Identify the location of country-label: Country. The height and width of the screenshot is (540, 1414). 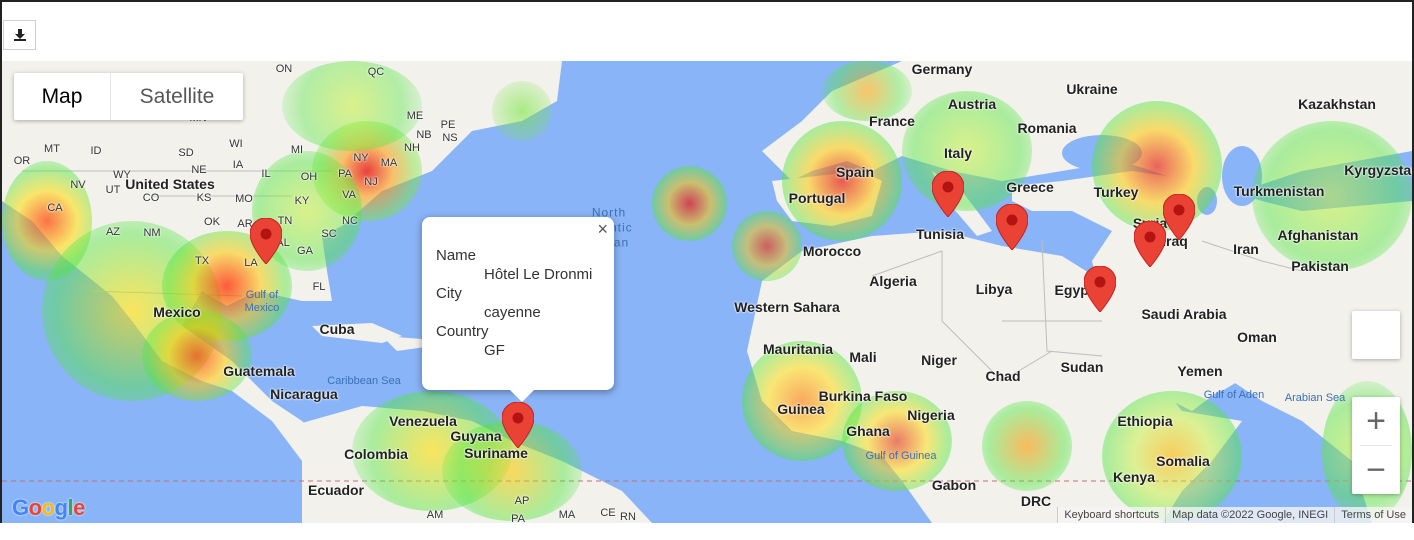
(462, 331).